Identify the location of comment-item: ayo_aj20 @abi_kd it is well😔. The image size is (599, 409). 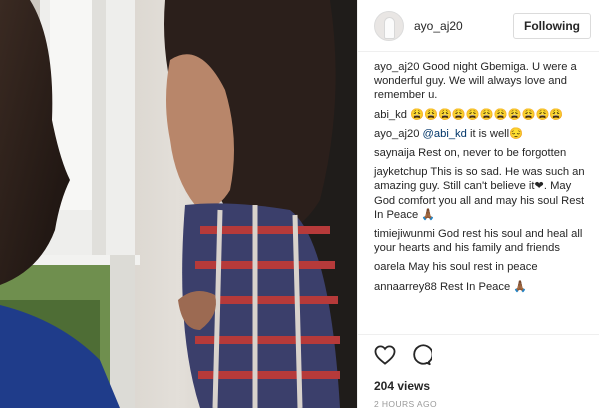
(481, 134).